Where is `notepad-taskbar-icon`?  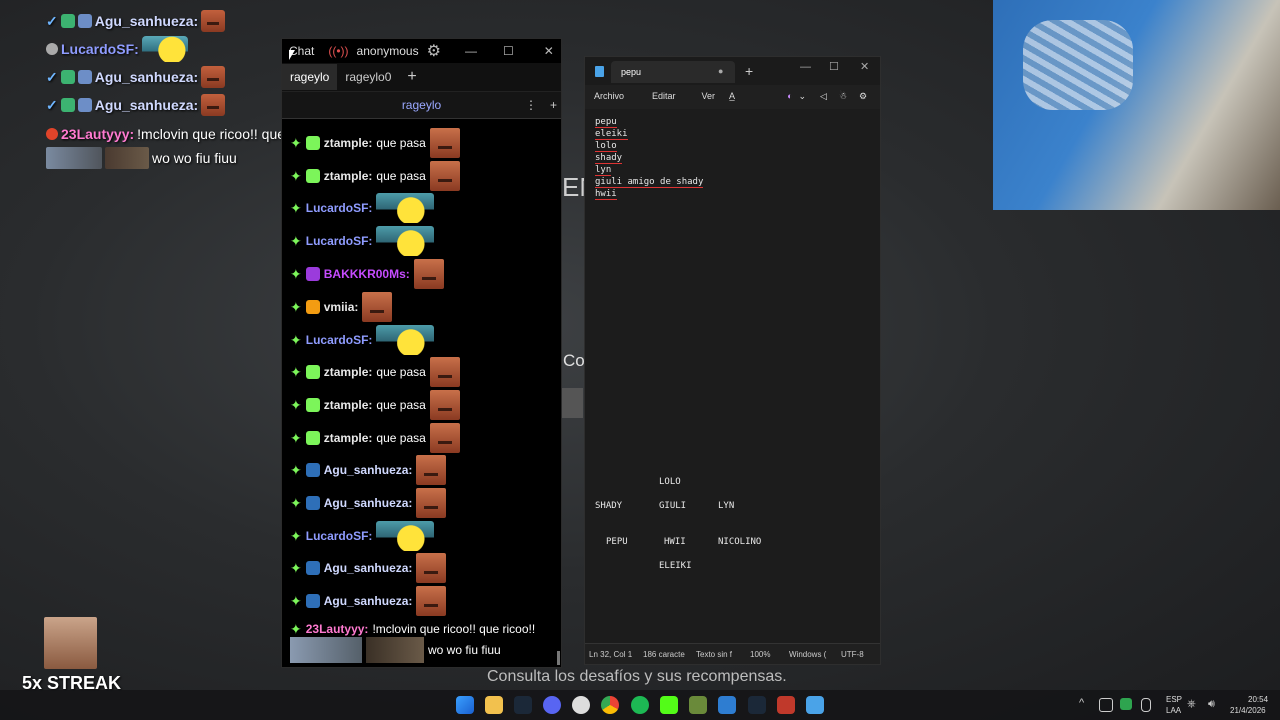
notepad-taskbar-icon is located at coordinates (815, 705).